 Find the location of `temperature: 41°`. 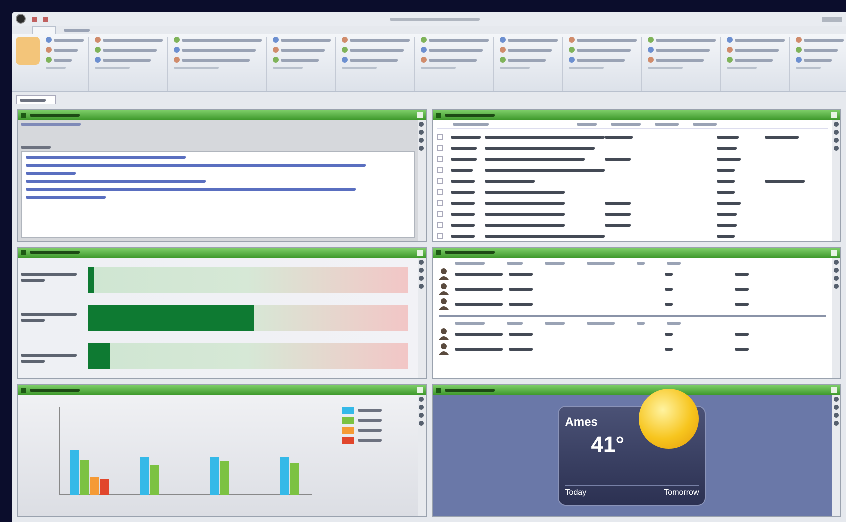

temperature: 41° is located at coordinates (608, 444).